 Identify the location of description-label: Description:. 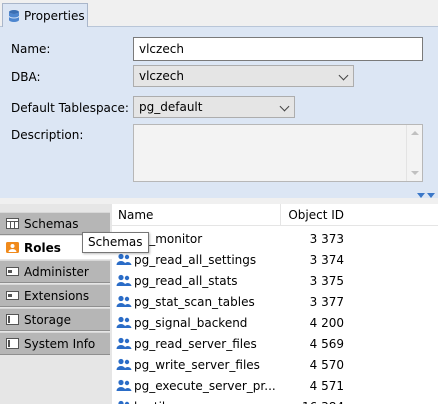
(47, 135).